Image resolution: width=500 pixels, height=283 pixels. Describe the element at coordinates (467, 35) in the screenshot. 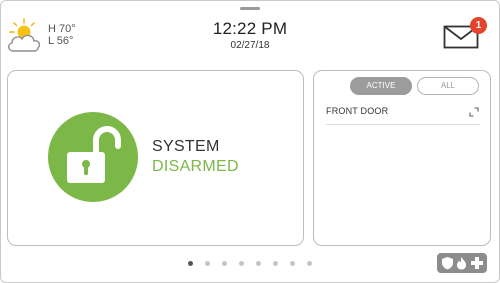

I see `messages-button: 1` at that location.